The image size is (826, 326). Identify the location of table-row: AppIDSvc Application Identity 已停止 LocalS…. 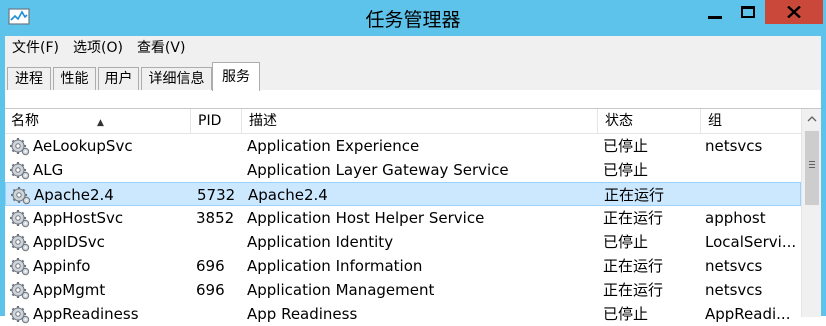
(403, 242).